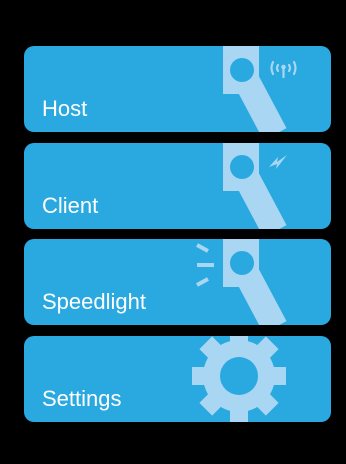 This screenshot has height=464, width=346. What do you see at coordinates (260, 89) in the screenshot?
I see `flash-transmit-icon` at bounding box center [260, 89].